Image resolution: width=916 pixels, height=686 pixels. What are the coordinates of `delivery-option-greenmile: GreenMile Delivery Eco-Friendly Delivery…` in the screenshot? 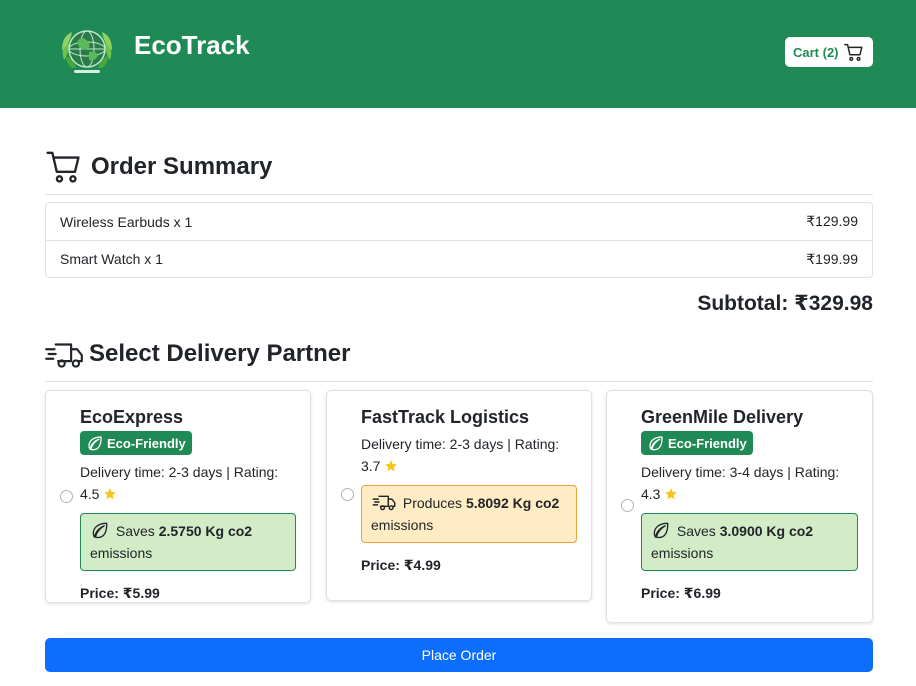 It's located at (739, 506).